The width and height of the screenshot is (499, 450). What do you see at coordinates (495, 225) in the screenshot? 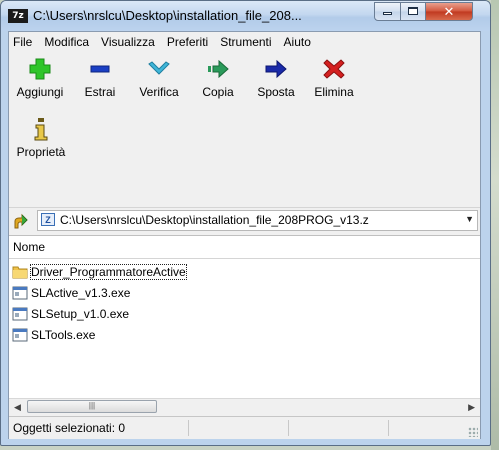
I see `desktop-background` at bounding box center [495, 225].